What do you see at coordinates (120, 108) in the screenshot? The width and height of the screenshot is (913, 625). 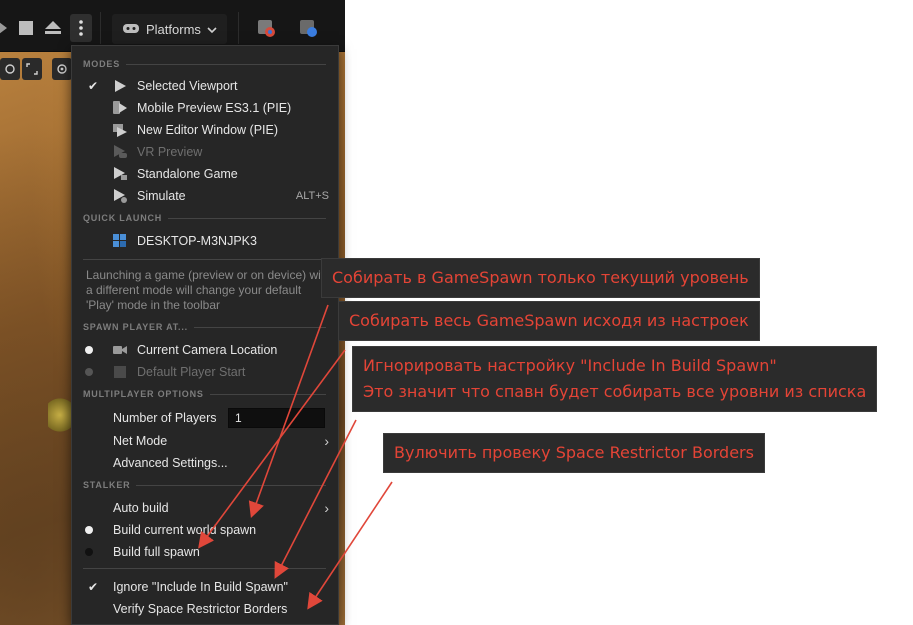 I see `mobile-preview-icon` at bounding box center [120, 108].